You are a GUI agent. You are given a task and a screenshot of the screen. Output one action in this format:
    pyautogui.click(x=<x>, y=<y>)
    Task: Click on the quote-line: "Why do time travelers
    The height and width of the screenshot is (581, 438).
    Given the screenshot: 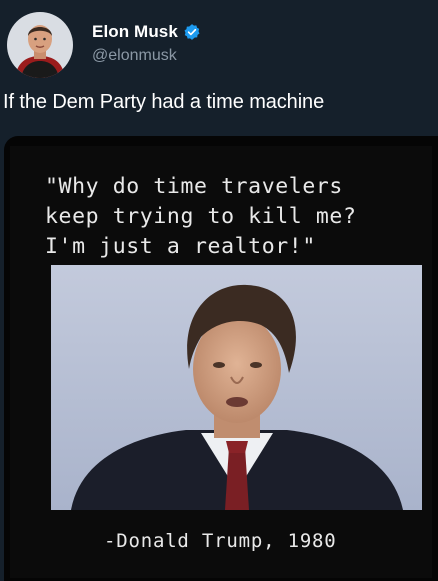 What is the action you would take?
    pyautogui.click(x=194, y=186)
    